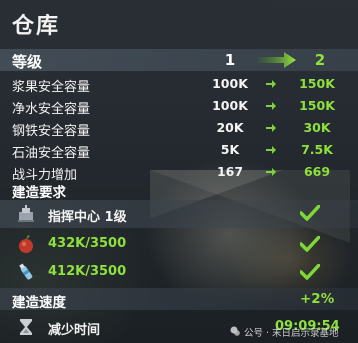 This screenshot has width=358, height=343. I want to click on stat-label: 钢铁安全容量, so click(51, 131).